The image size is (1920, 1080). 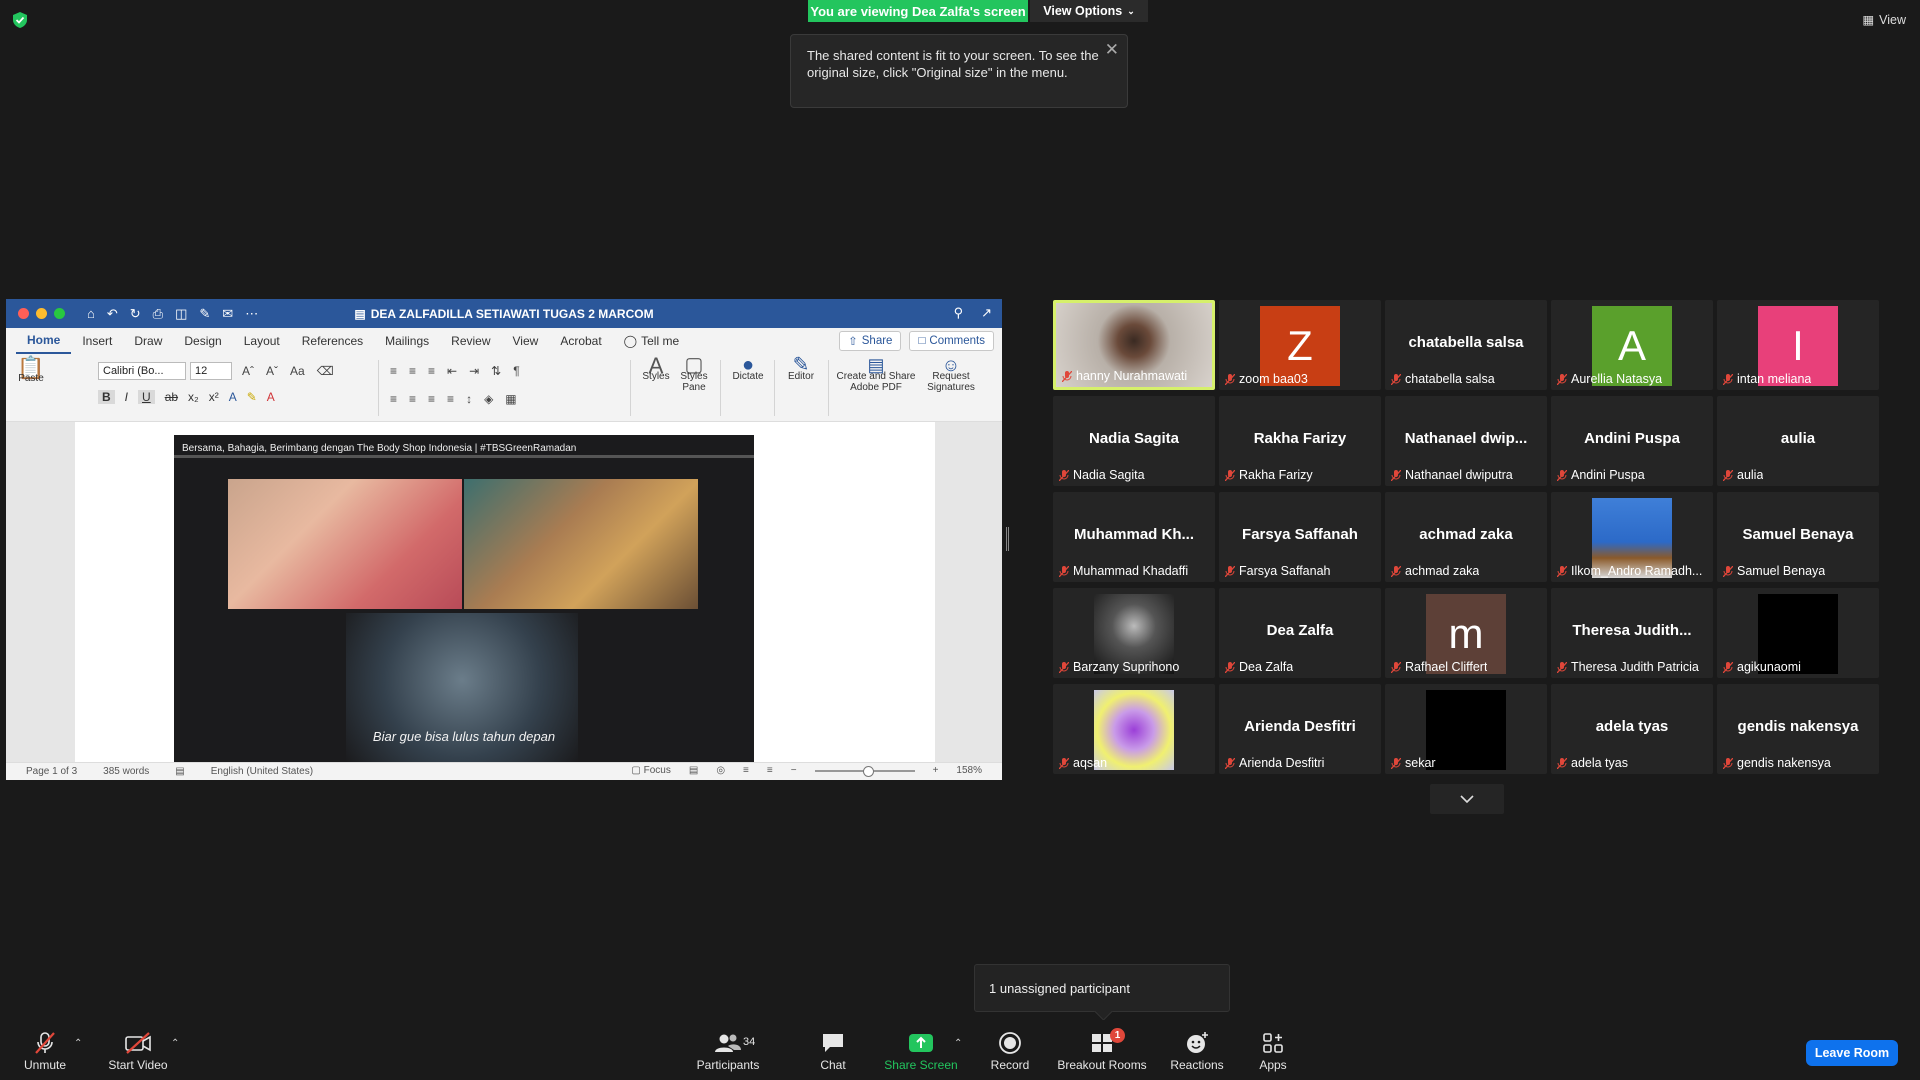 What do you see at coordinates (45, 1051) in the screenshot?
I see `unmute-button: Unmute` at bounding box center [45, 1051].